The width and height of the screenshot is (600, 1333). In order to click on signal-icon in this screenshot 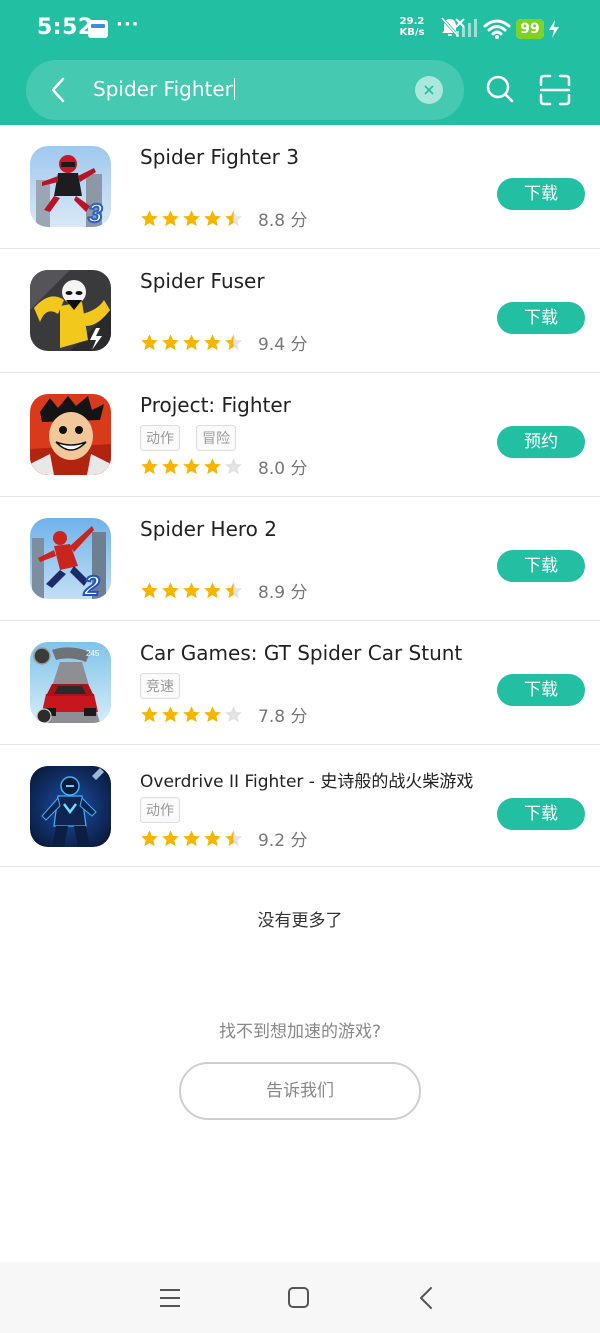, I will do `click(466, 27)`.